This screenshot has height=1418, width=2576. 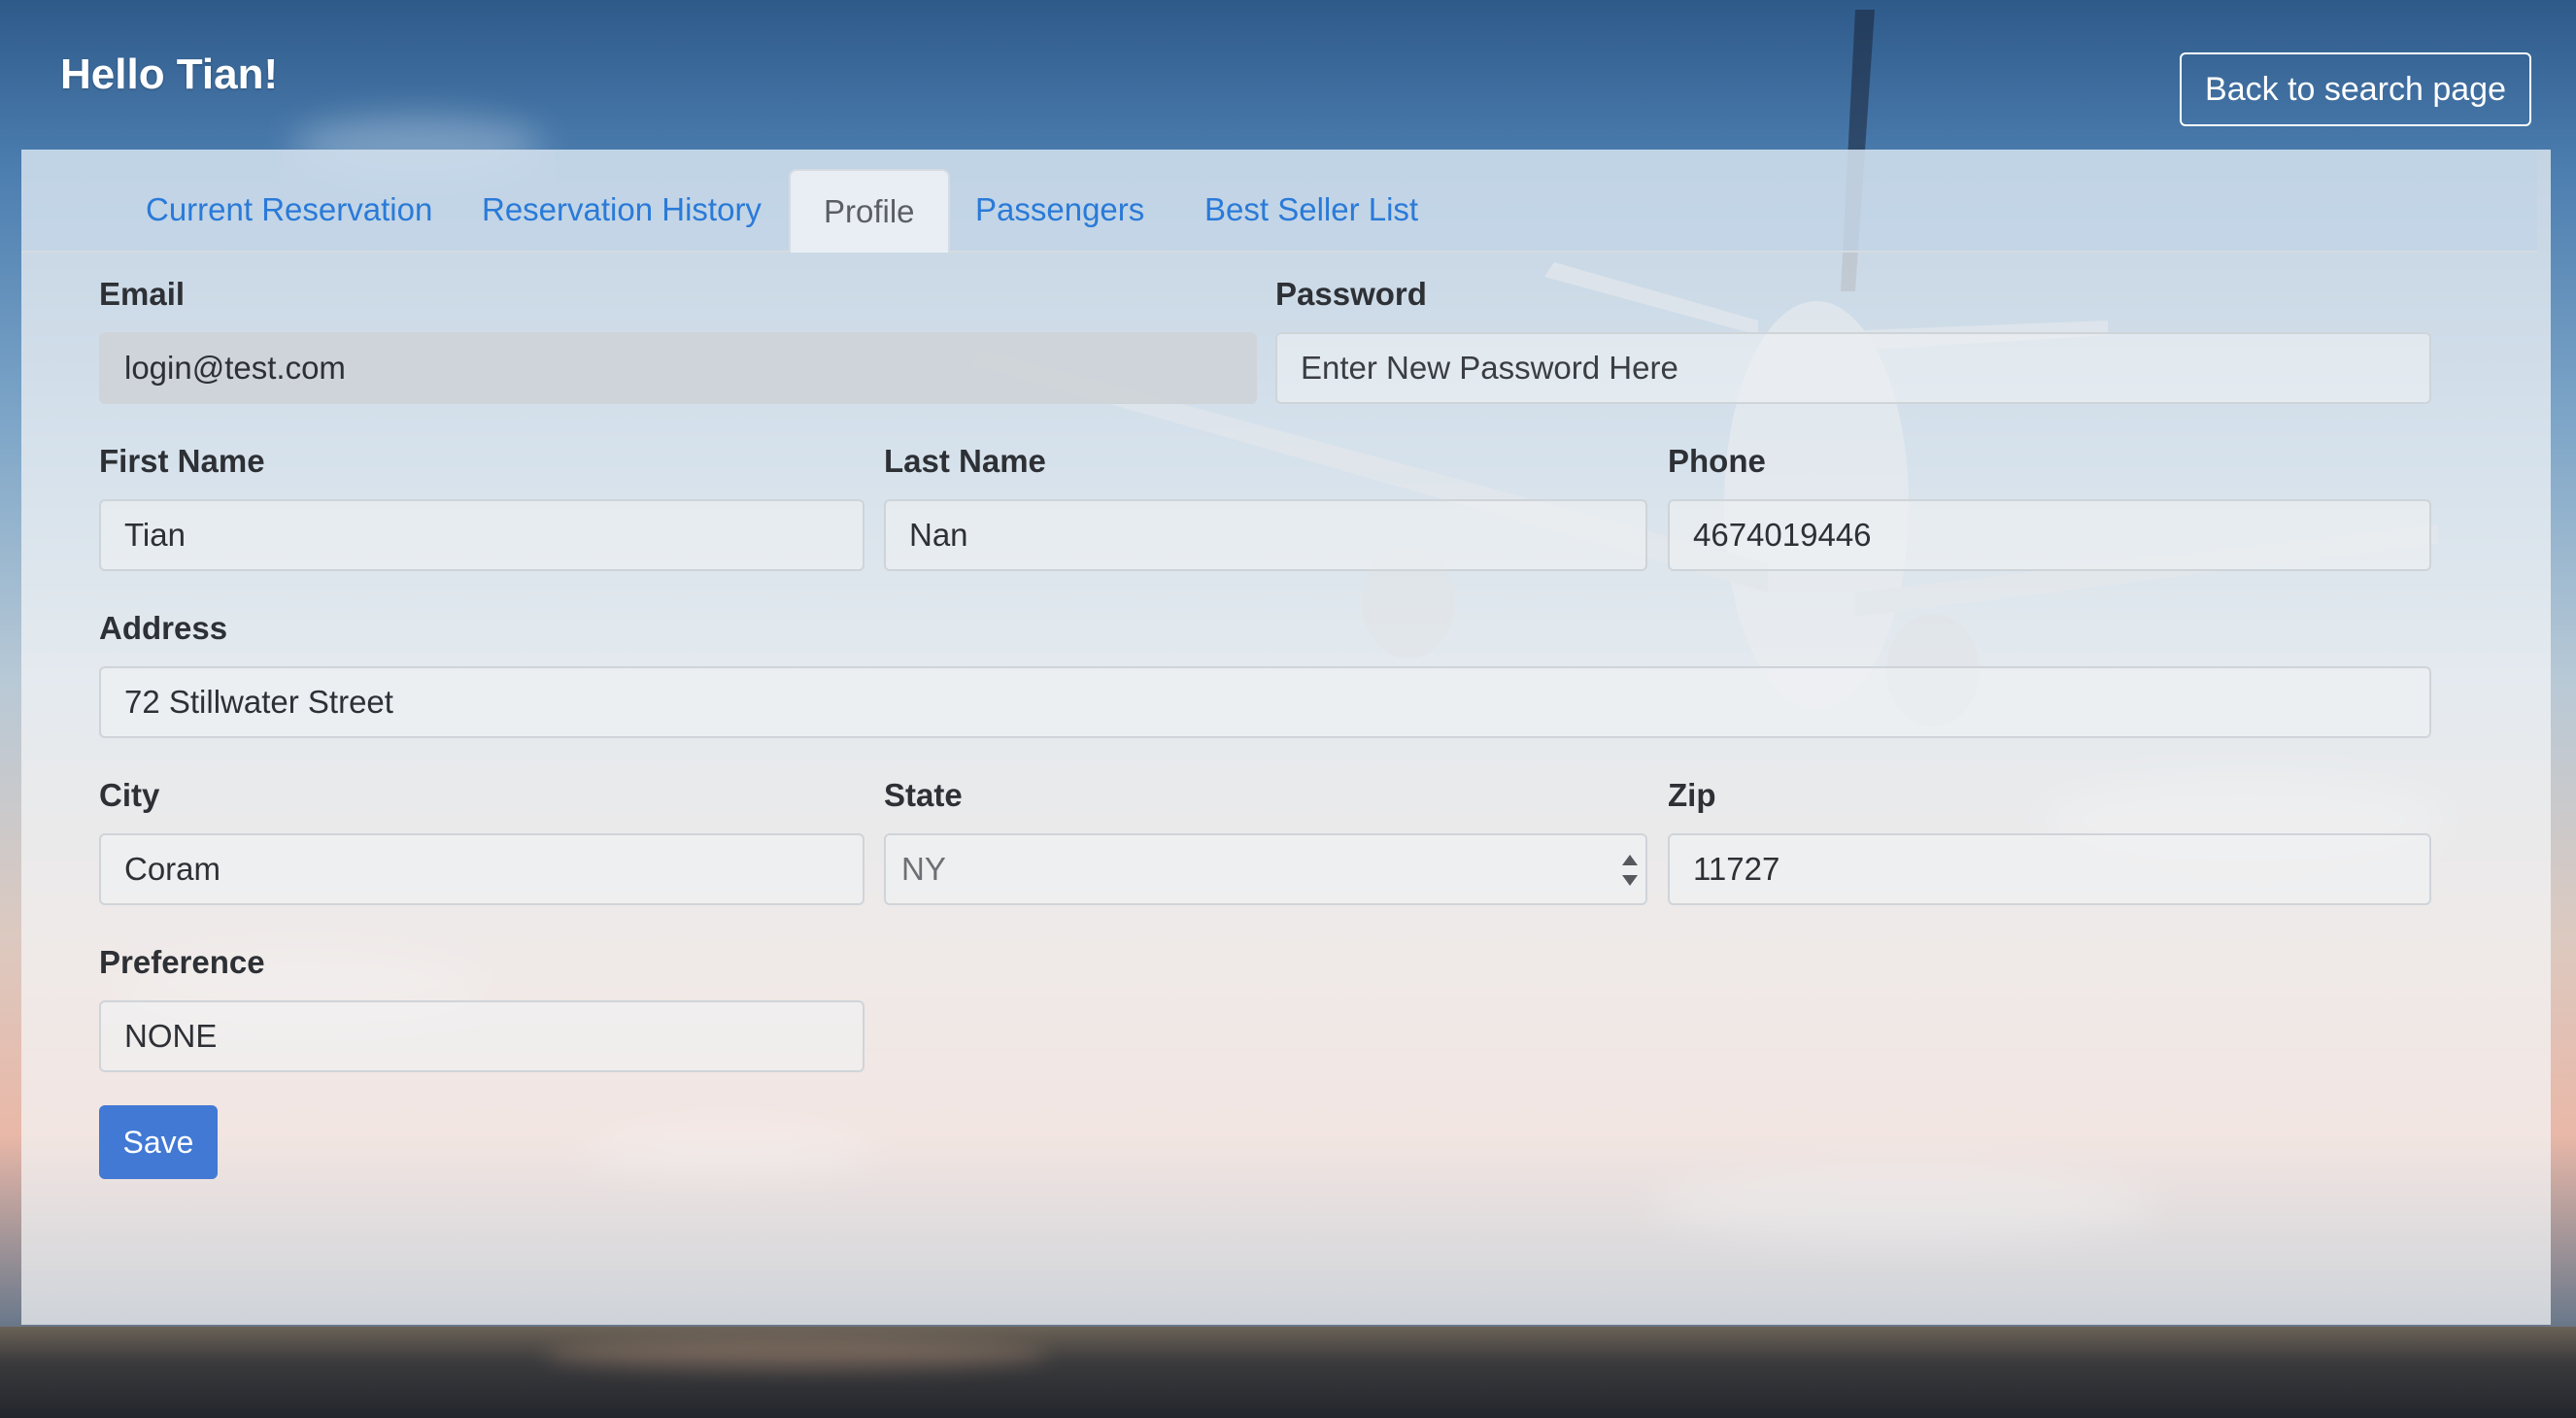 What do you see at coordinates (1265, 869) in the screenshot?
I see `state-select: NY` at bounding box center [1265, 869].